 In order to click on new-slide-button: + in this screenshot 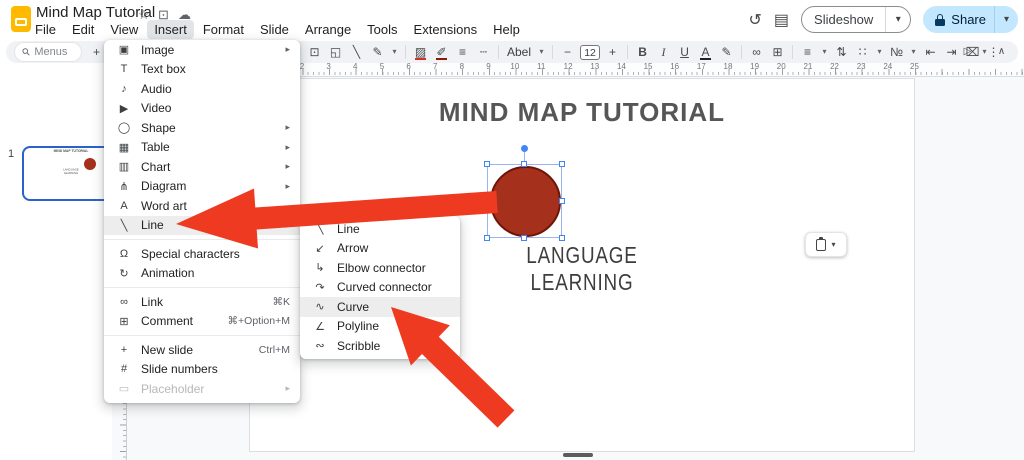, I will do `click(96, 52)`.